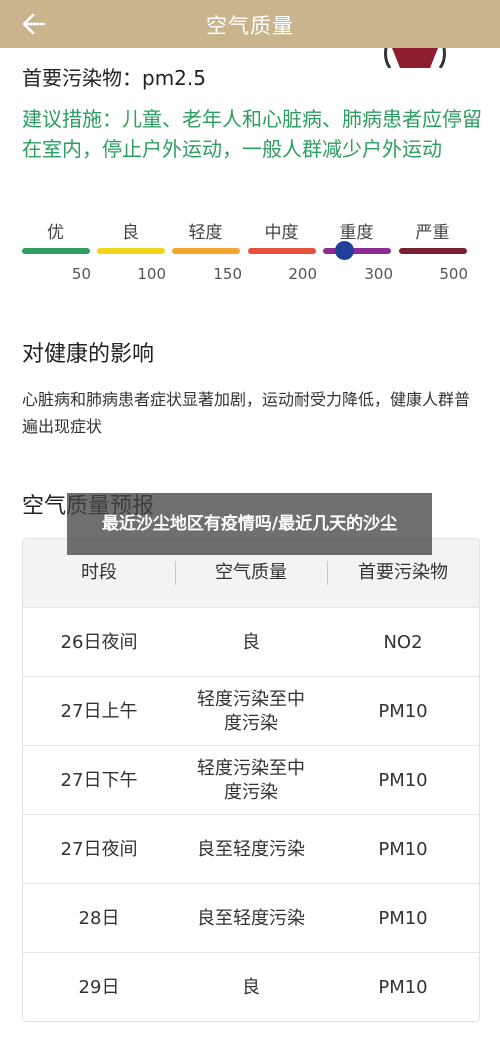 The width and height of the screenshot is (500, 1050). What do you see at coordinates (99, 642) in the screenshot?
I see `period-cell: 26日夜间` at bounding box center [99, 642].